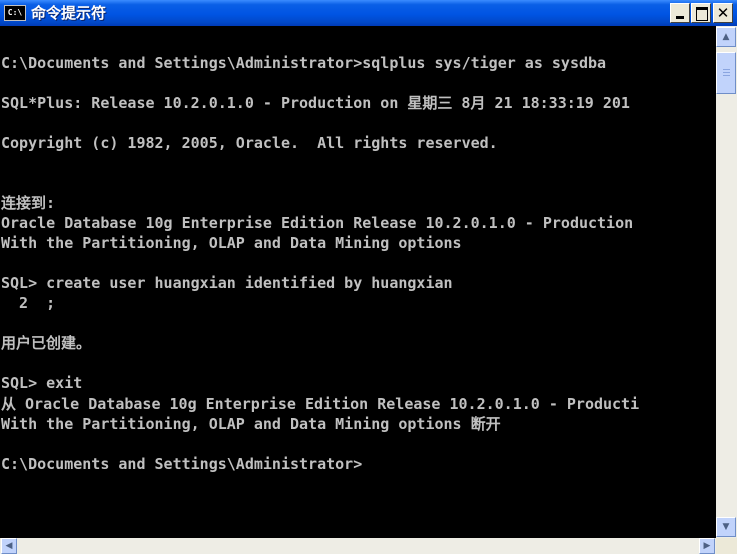 This screenshot has width=737, height=554. I want to click on console-line: 连接到:, so click(28, 203).